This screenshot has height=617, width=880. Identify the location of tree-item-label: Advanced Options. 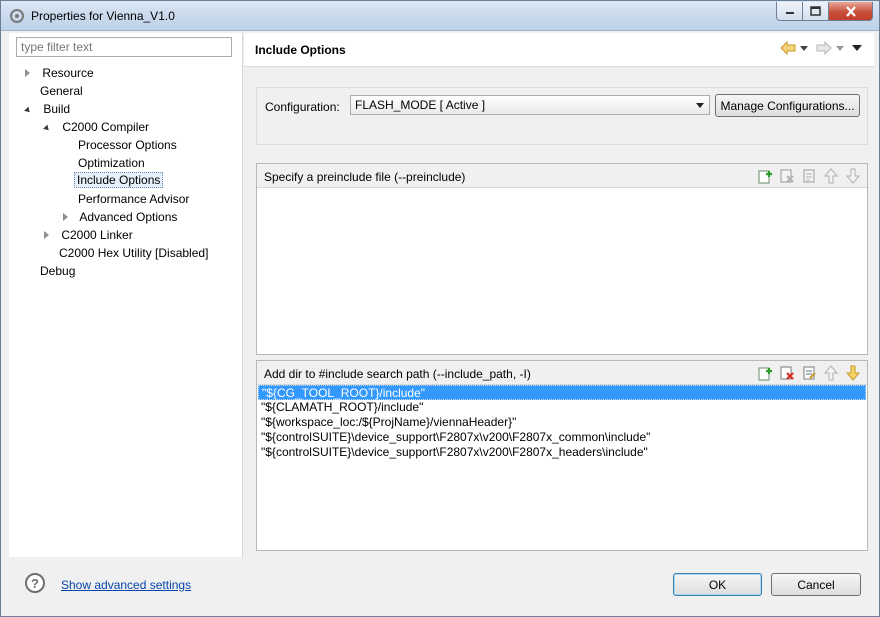
(128, 217).